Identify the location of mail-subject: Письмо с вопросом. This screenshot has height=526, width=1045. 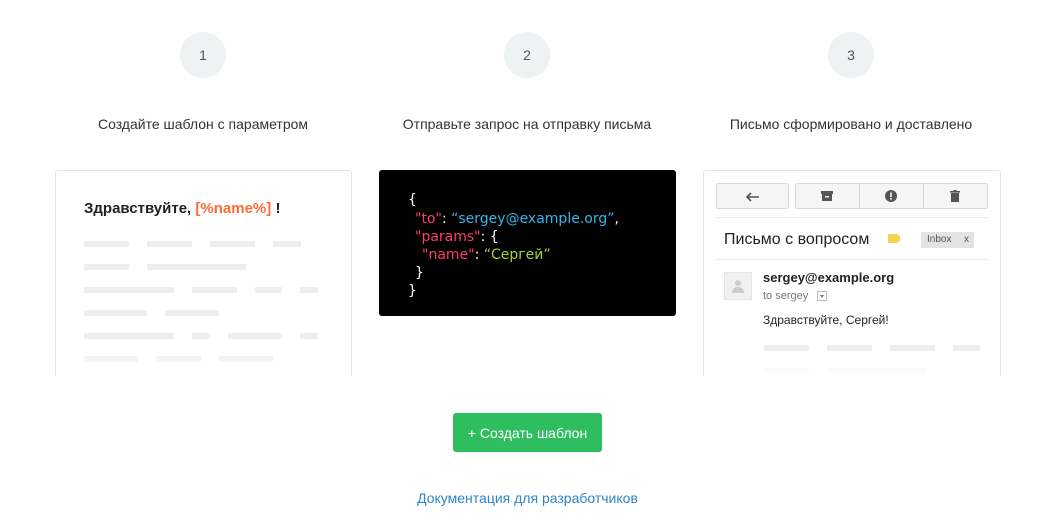
(797, 239).